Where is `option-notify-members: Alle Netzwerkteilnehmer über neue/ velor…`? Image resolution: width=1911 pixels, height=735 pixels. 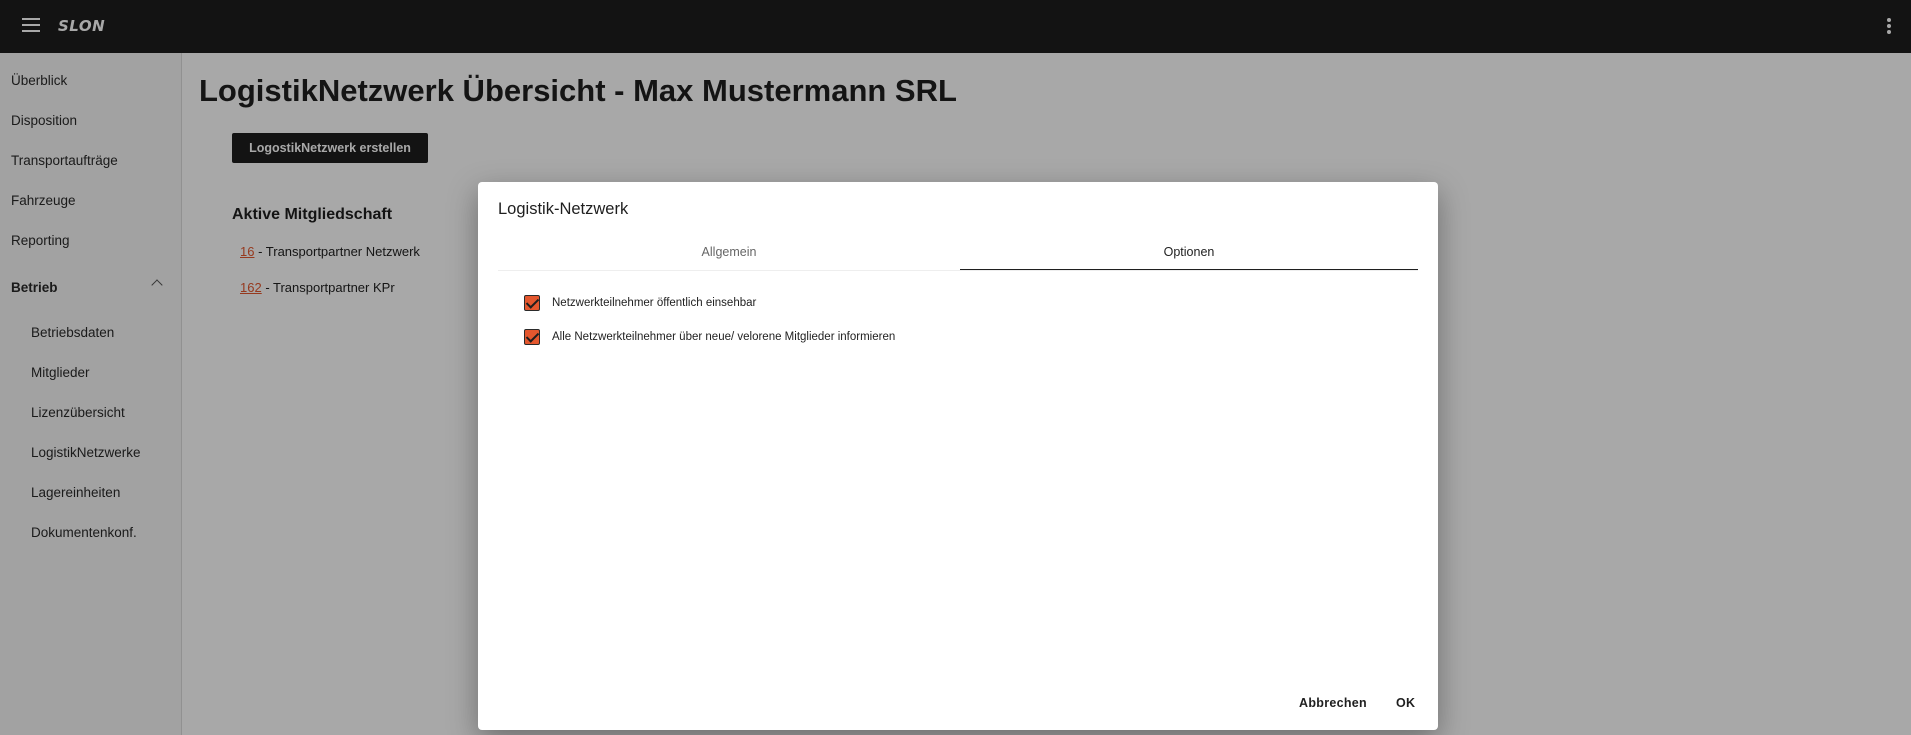
option-notify-members: Alle Netzwerkteilnehmer über neue/ velor… is located at coordinates (709, 337).